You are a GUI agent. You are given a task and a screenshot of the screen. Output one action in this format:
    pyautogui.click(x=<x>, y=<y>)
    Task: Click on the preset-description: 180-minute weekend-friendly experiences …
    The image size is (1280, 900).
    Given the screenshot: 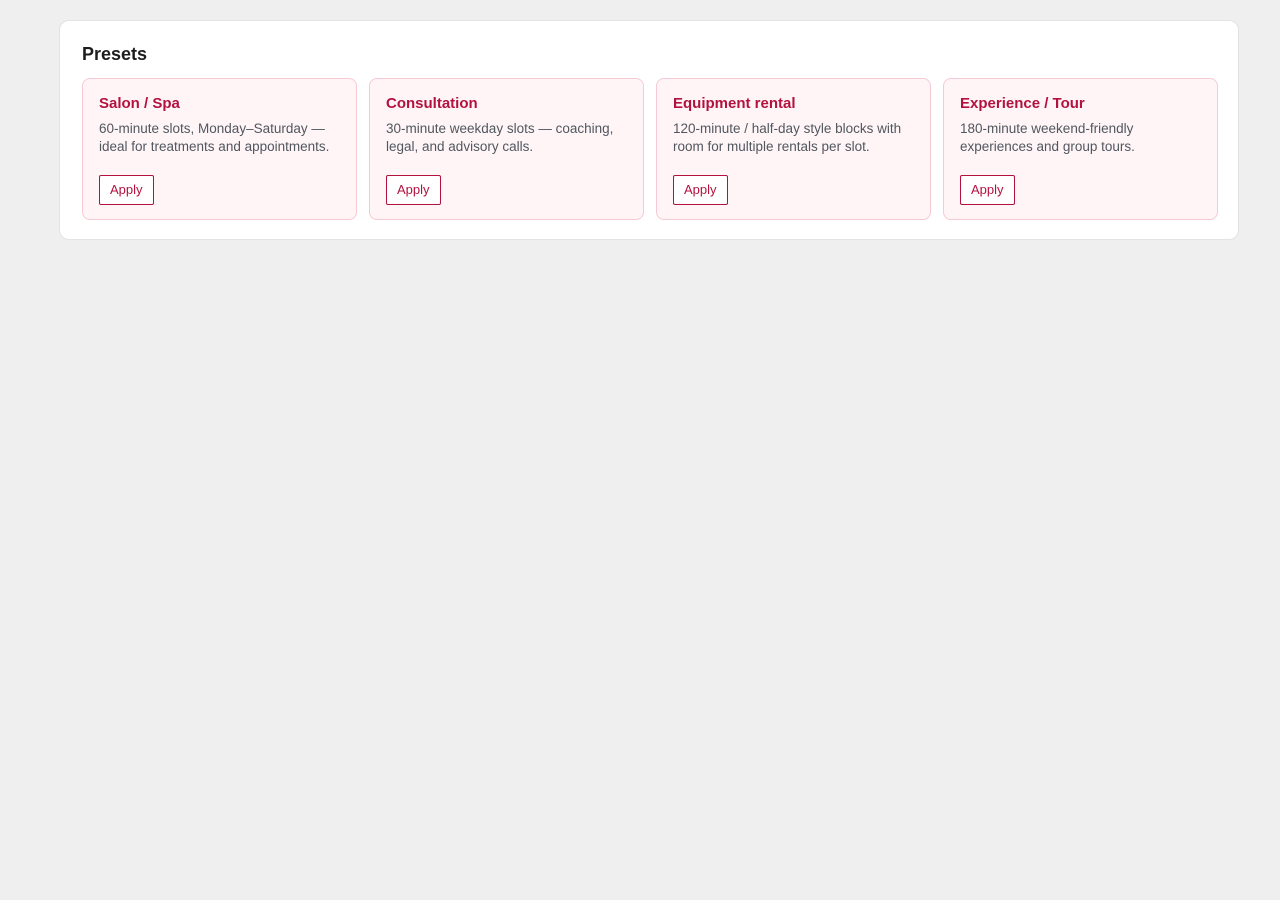 What is the action you would take?
    pyautogui.click(x=1047, y=137)
    